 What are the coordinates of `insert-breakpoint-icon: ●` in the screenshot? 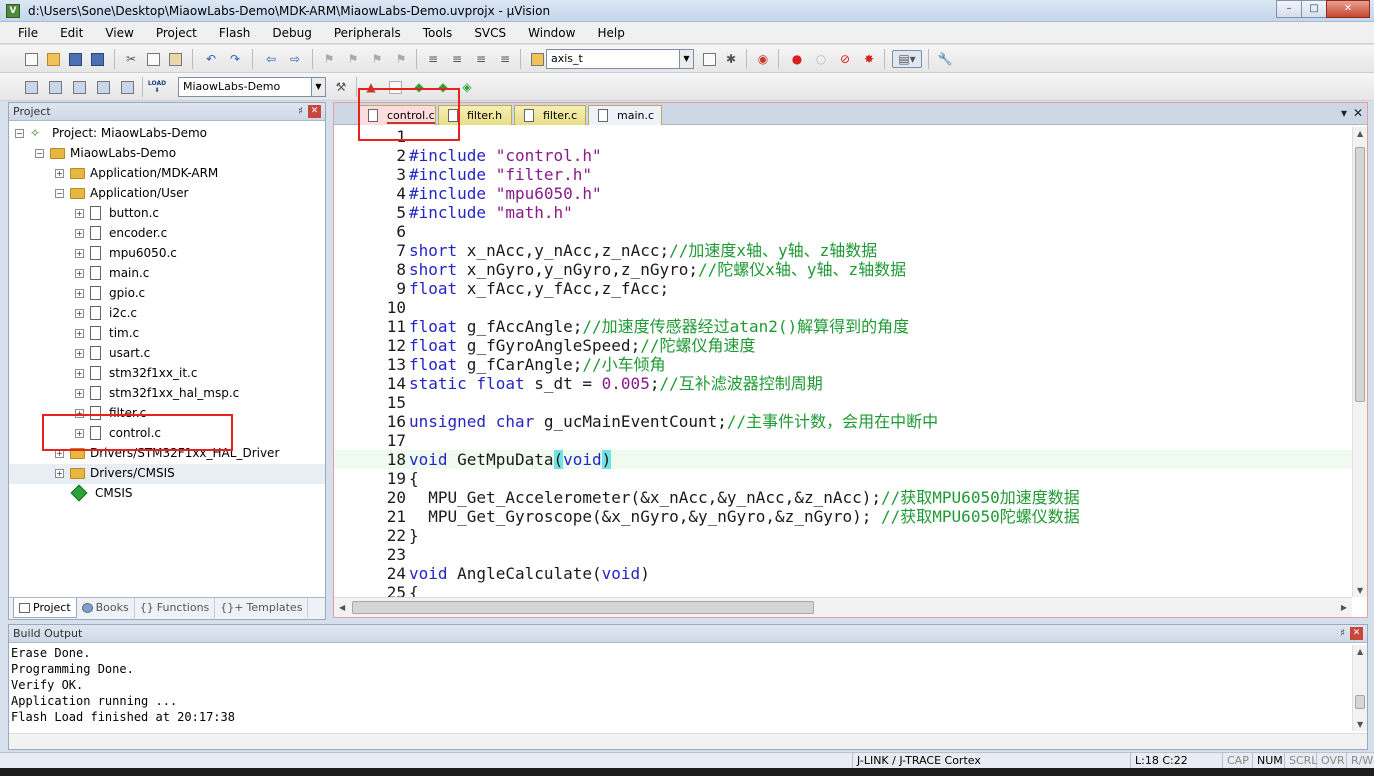 It's located at (797, 59).